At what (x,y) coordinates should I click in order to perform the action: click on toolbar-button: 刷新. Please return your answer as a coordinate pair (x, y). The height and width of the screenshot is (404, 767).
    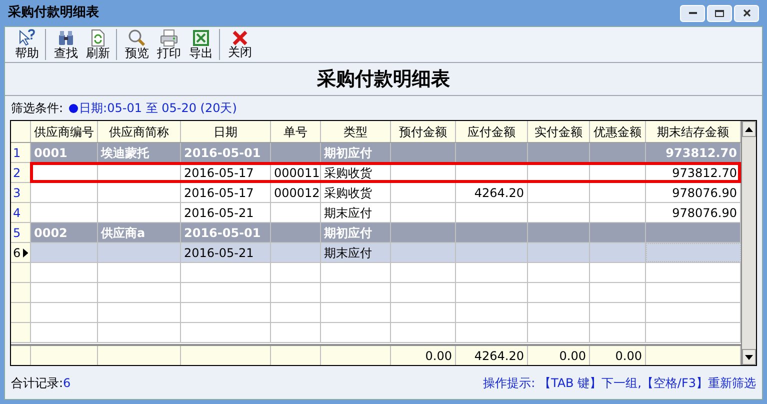
    Looking at the image, I should click on (99, 44).